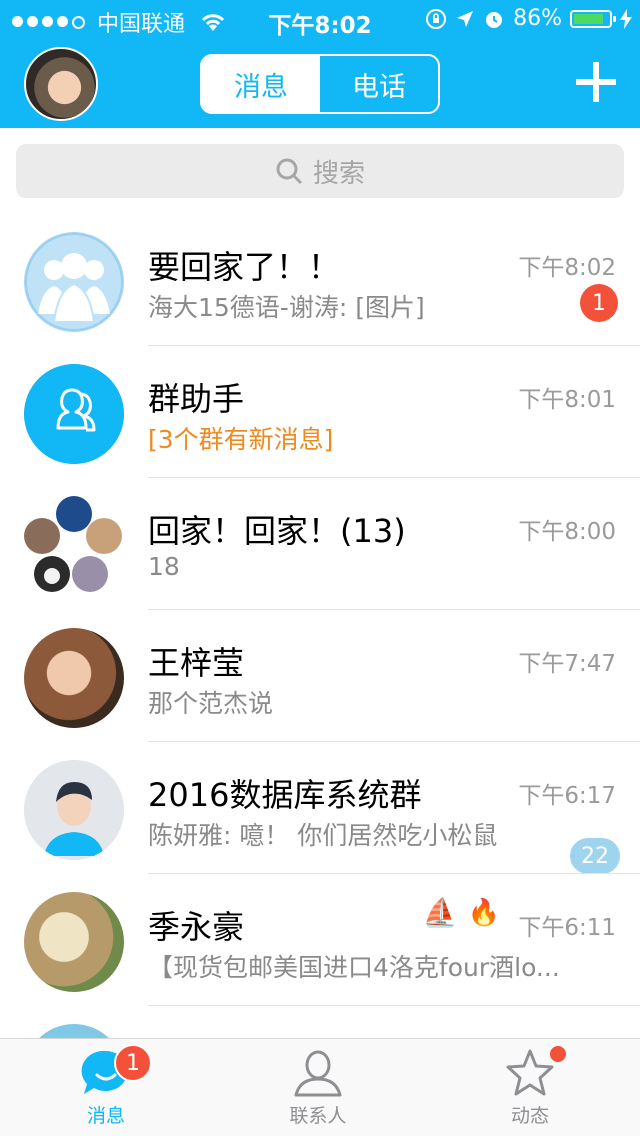 This screenshot has width=640, height=1136. What do you see at coordinates (567, 664) in the screenshot?
I see `conversation-time: 下午7:47` at bounding box center [567, 664].